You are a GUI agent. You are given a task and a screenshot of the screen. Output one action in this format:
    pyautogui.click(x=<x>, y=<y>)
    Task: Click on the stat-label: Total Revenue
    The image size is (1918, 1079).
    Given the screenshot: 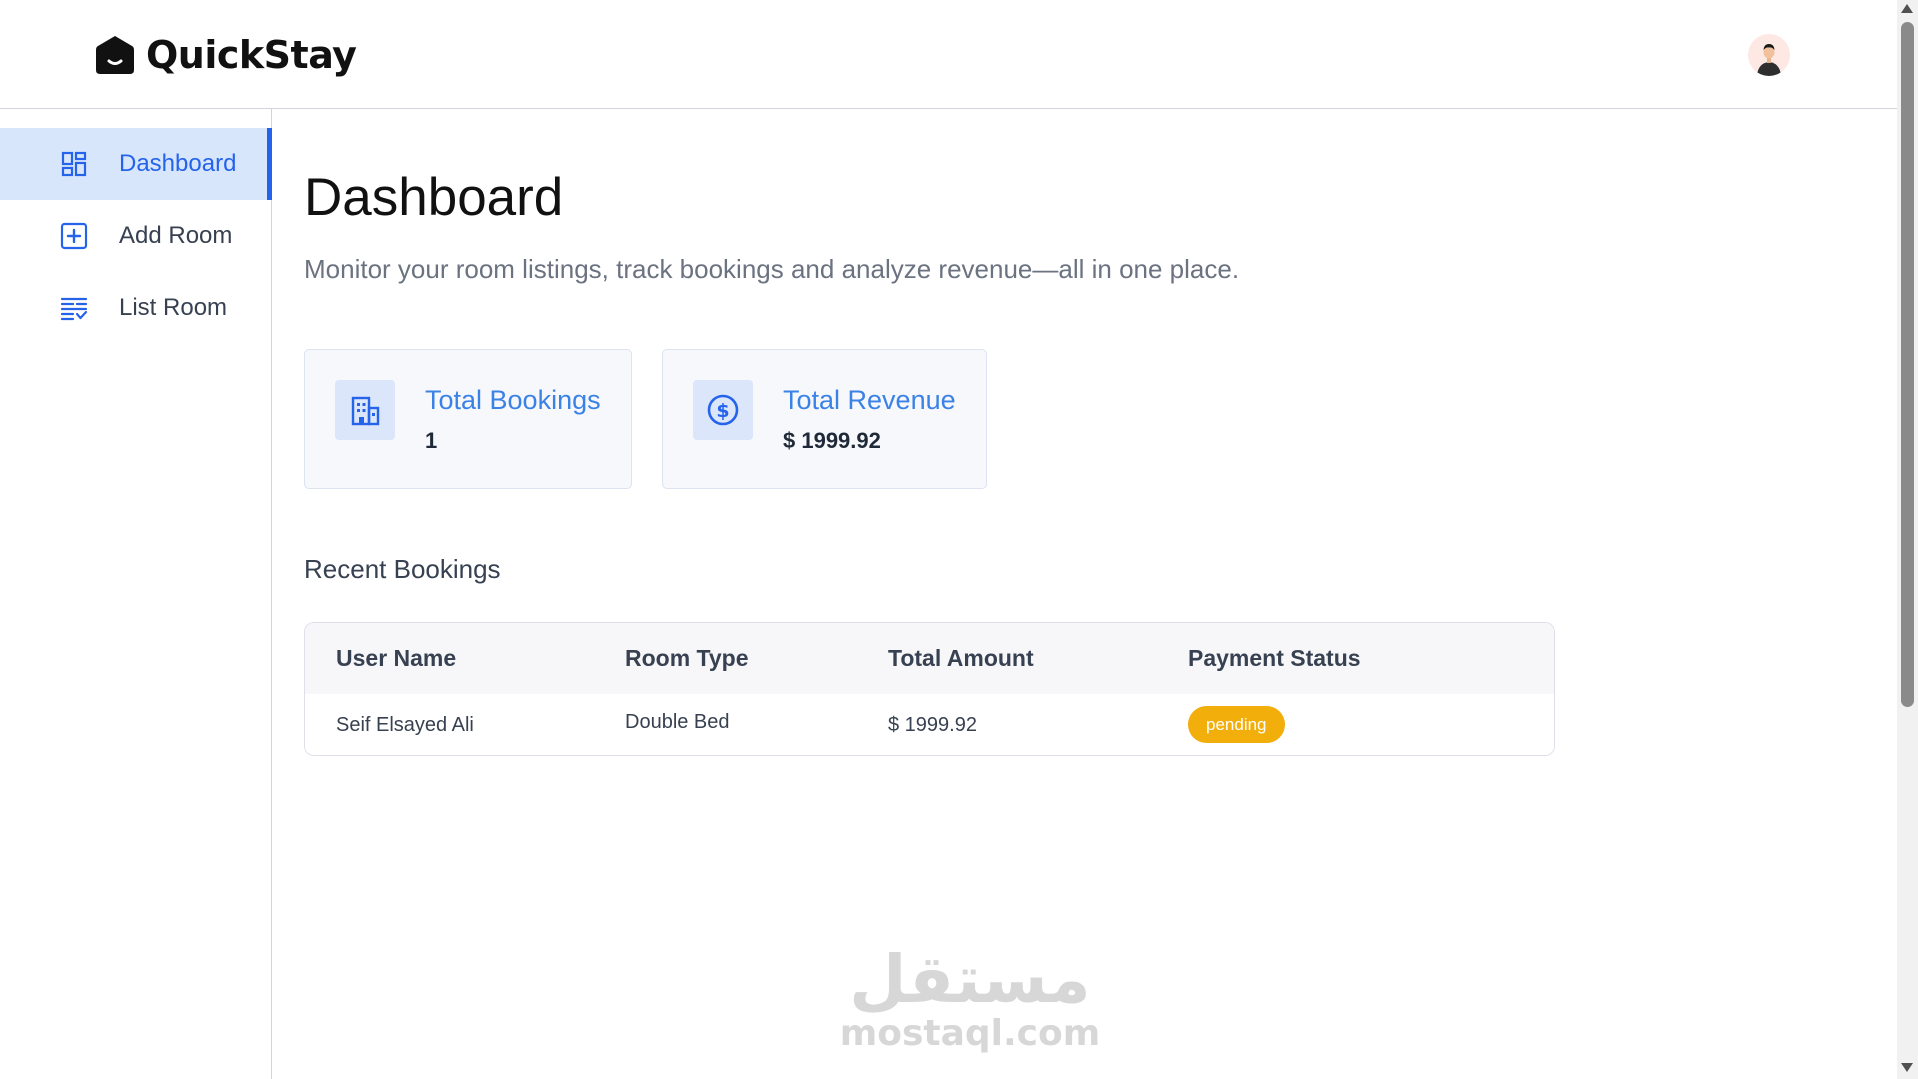 What is the action you would take?
    pyautogui.click(x=869, y=400)
    